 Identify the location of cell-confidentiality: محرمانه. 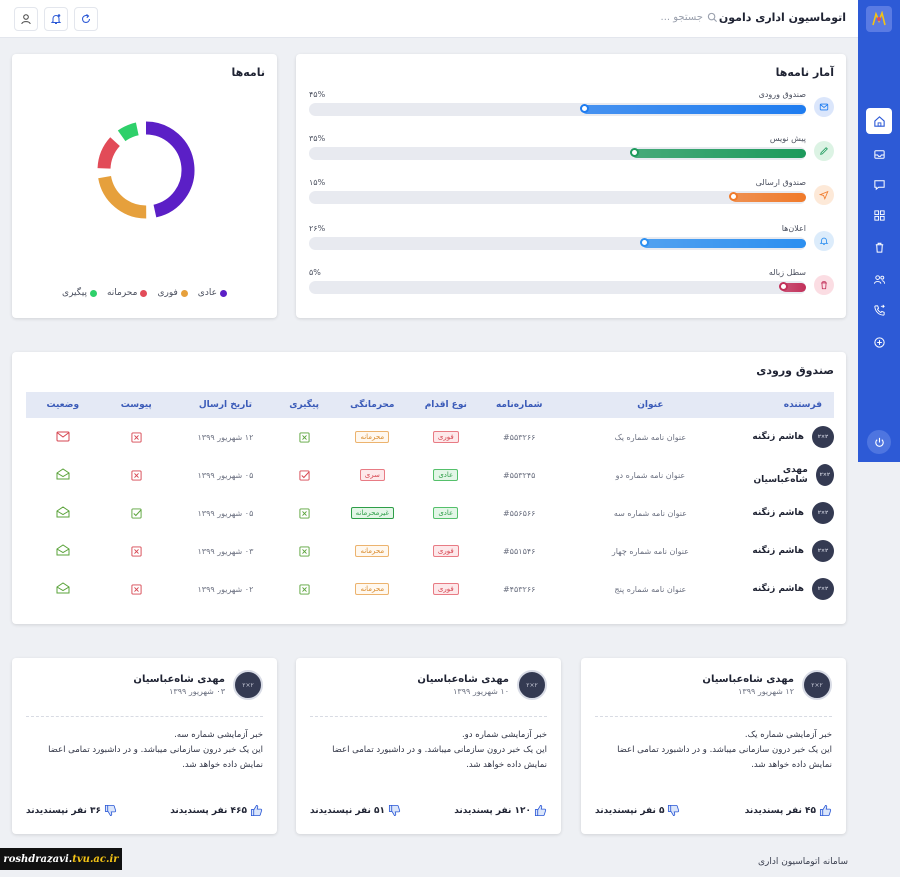
(372, 437).